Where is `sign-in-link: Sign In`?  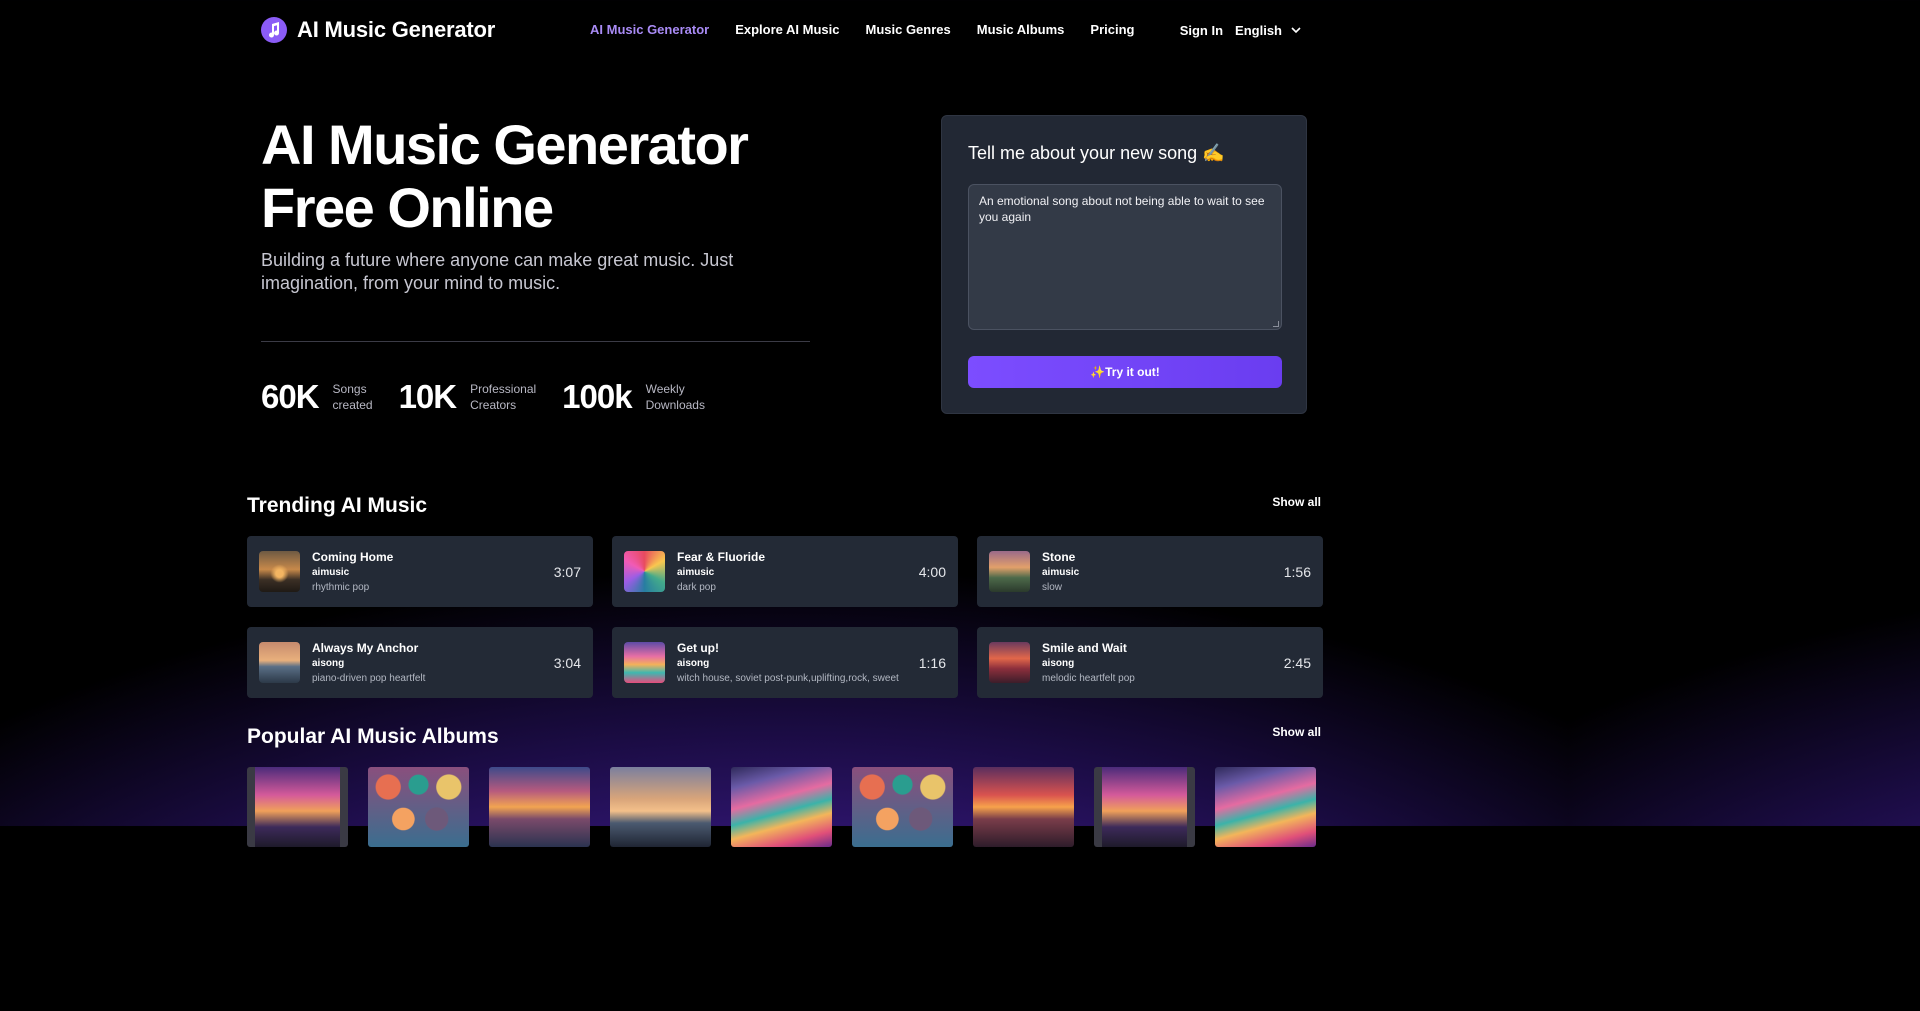 sign-in-link: Sign In is located at coordinates (1201, 30).